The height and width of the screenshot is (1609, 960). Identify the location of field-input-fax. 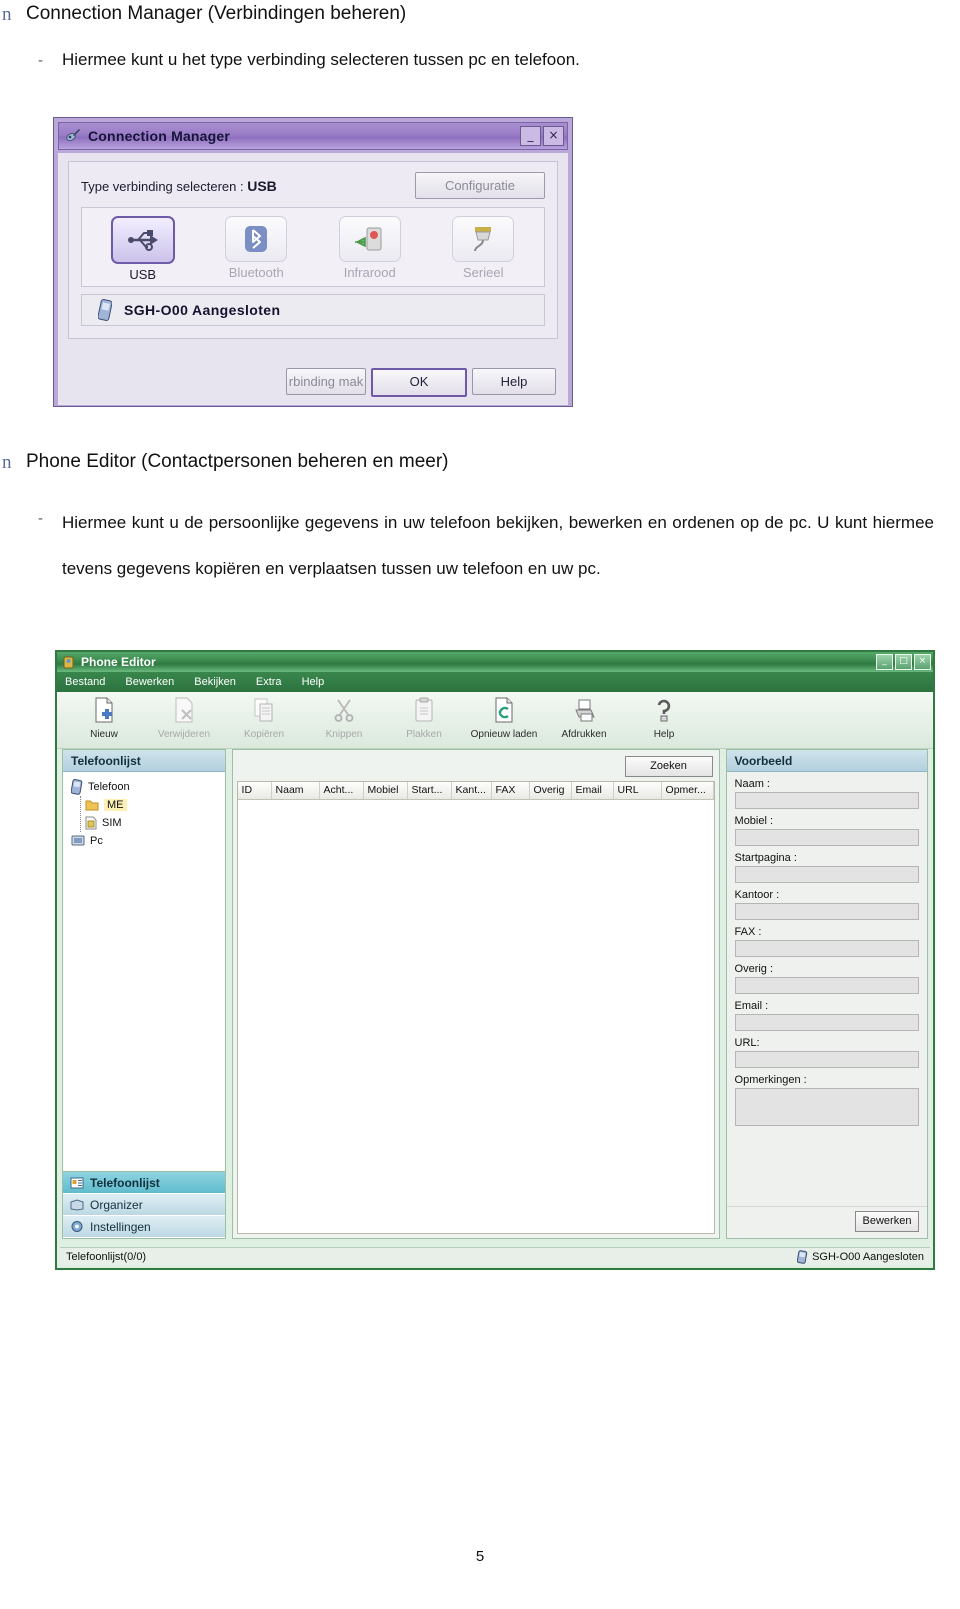
(826, 948).